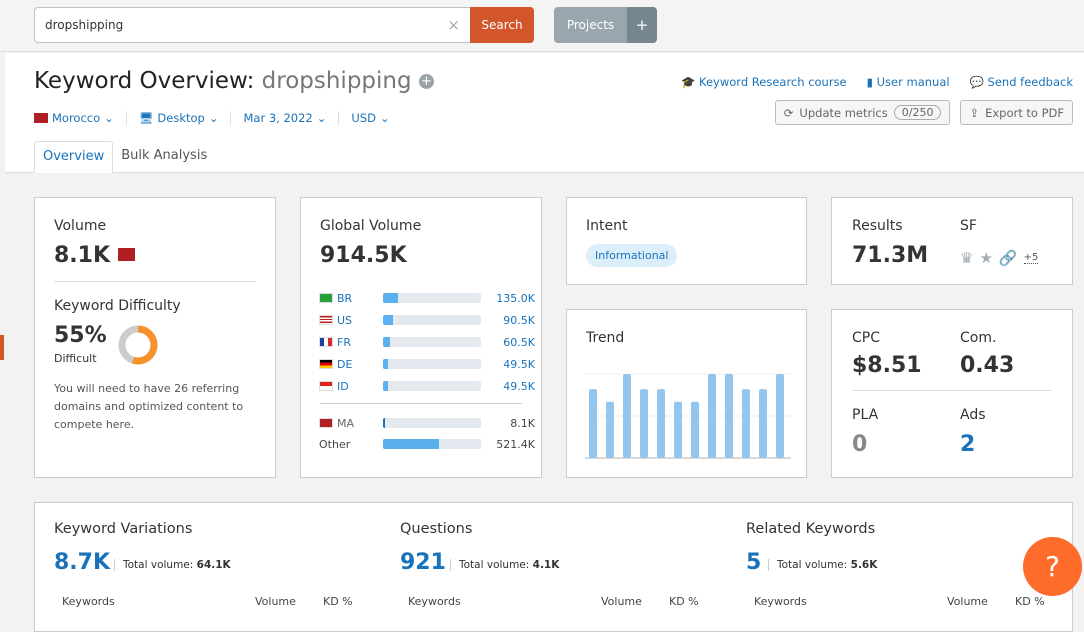 Image resolution: width=1084 pixels, height=632 pixels. I want to click on total-volume: Total volume: 5.6K, so click(822, 565).